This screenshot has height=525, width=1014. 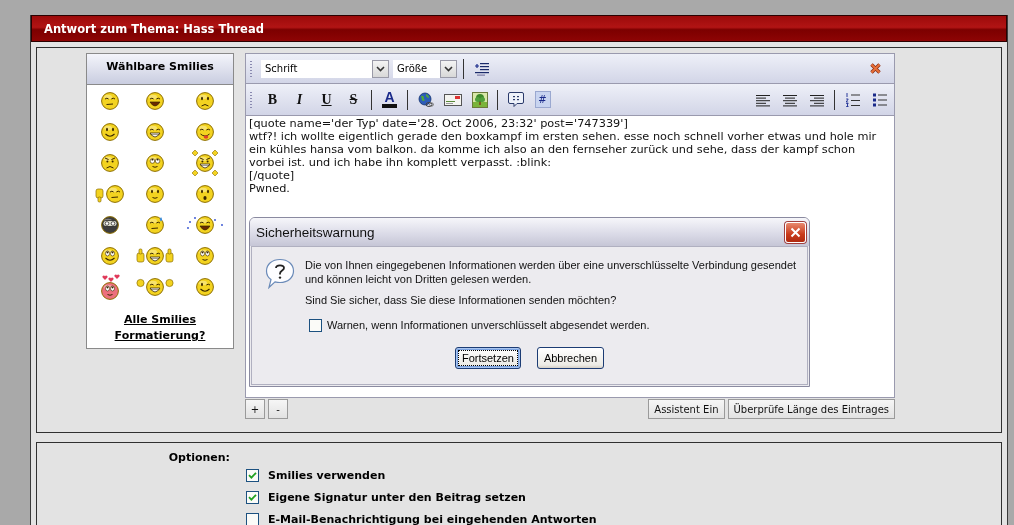 What do you see at coordinates (109, 162) in the screenshot?
I see `angry-smiley-icon` at bounding box center [109, 162].